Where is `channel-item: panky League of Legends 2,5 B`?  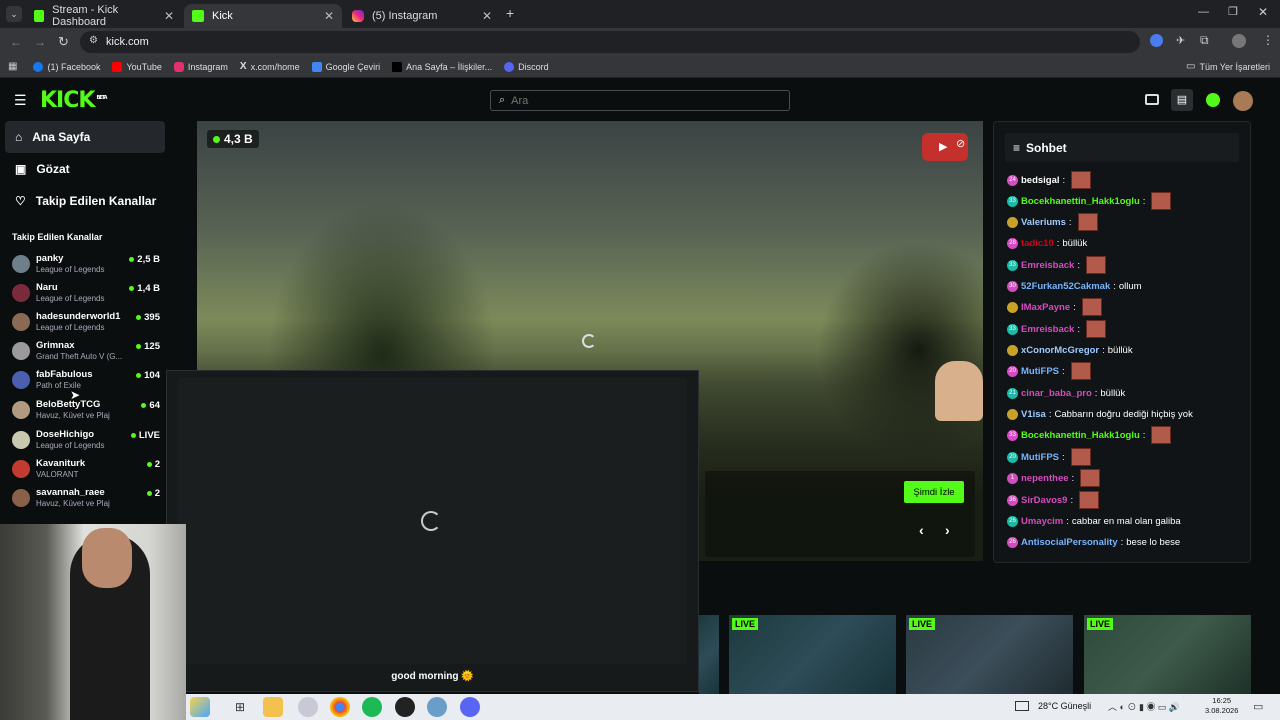
channel-item: panky League of Legends 2,5 B is located at coordinates (85, 265).